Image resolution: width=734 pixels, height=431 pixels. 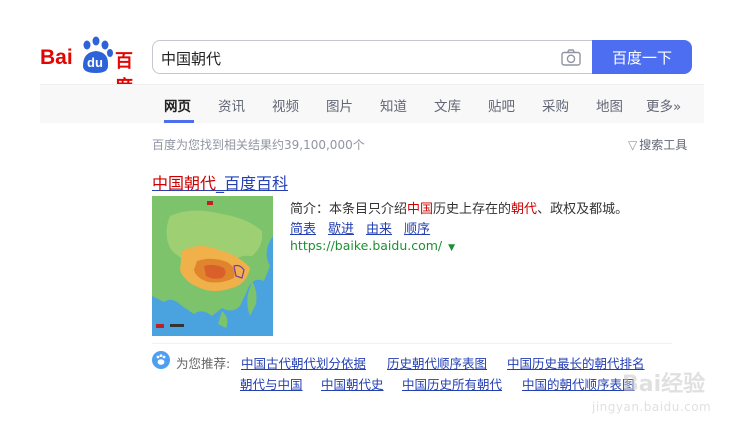 What do you see at coordinates (664, 384) in the screenshot?
I see `watermark-cn: Bai经验` at bounding box center [664, 384].